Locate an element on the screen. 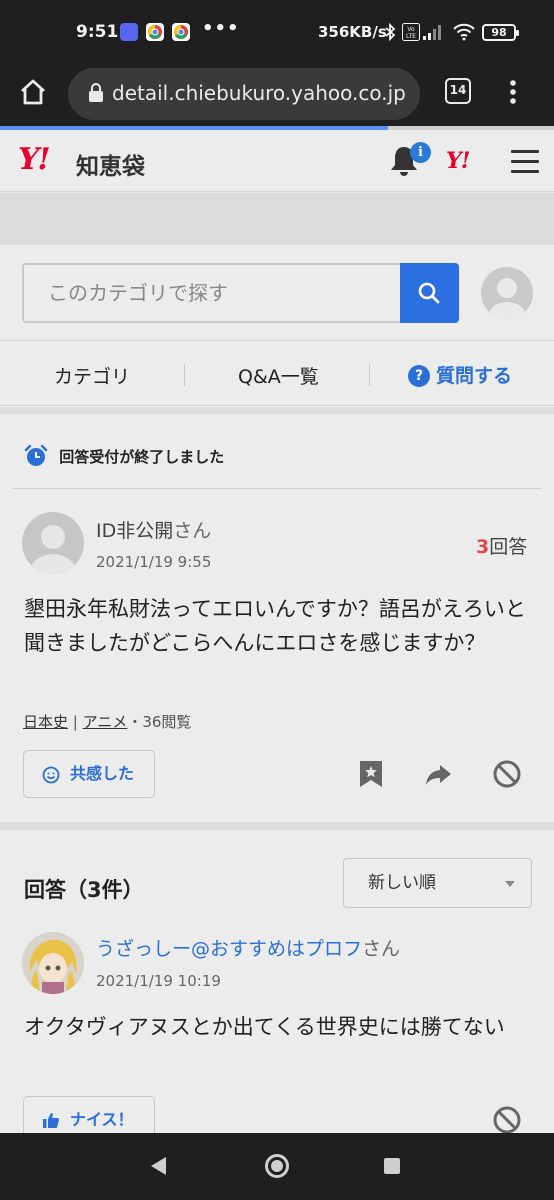 The width and height of the screenshot is (554, 1200). wifi-icon is located at coordinates (464, 34).